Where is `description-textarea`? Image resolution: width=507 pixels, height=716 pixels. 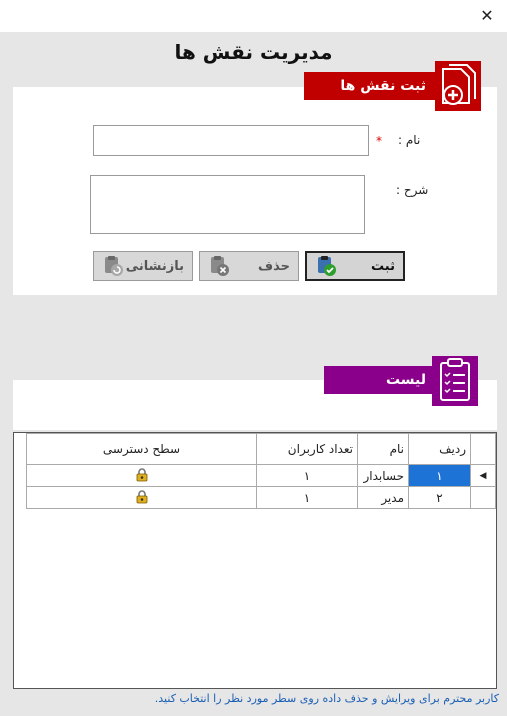 description-textarea is located at coordinates (227, 204).